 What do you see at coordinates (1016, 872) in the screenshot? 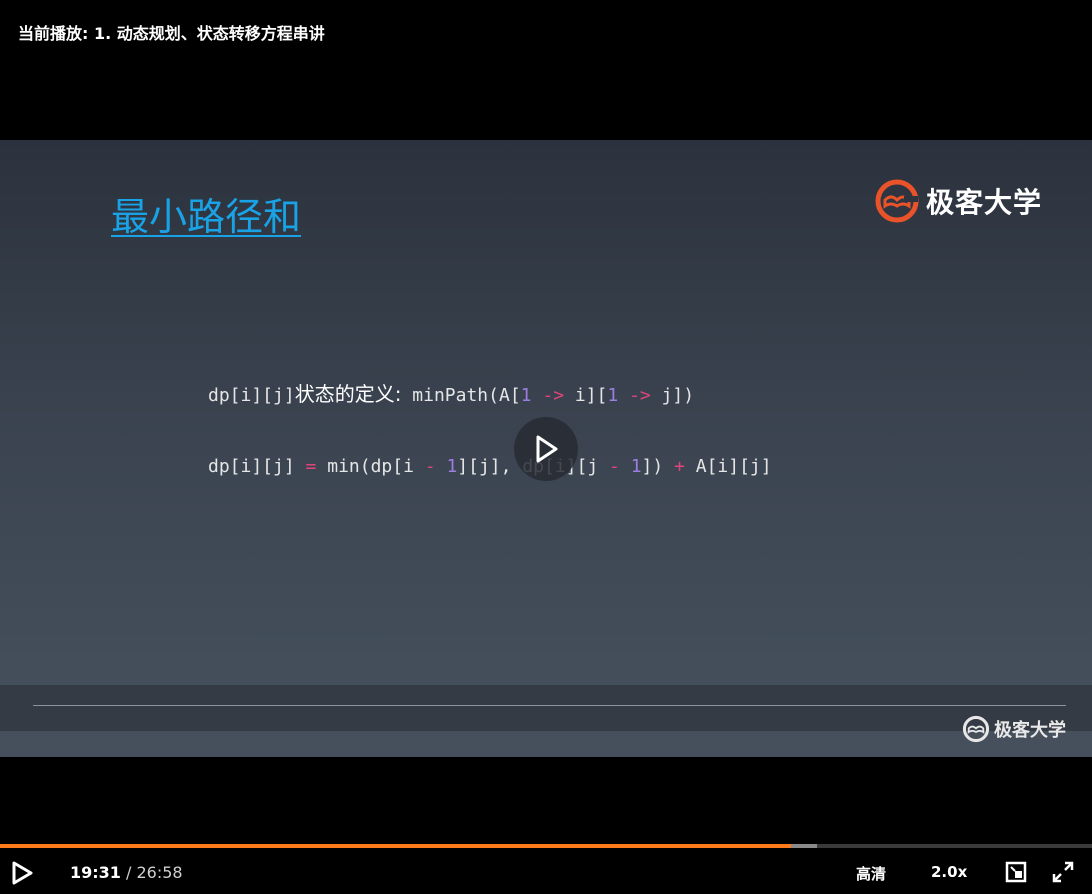
I see `picture-in-picture-icon` at bounding box center [1016, 872].